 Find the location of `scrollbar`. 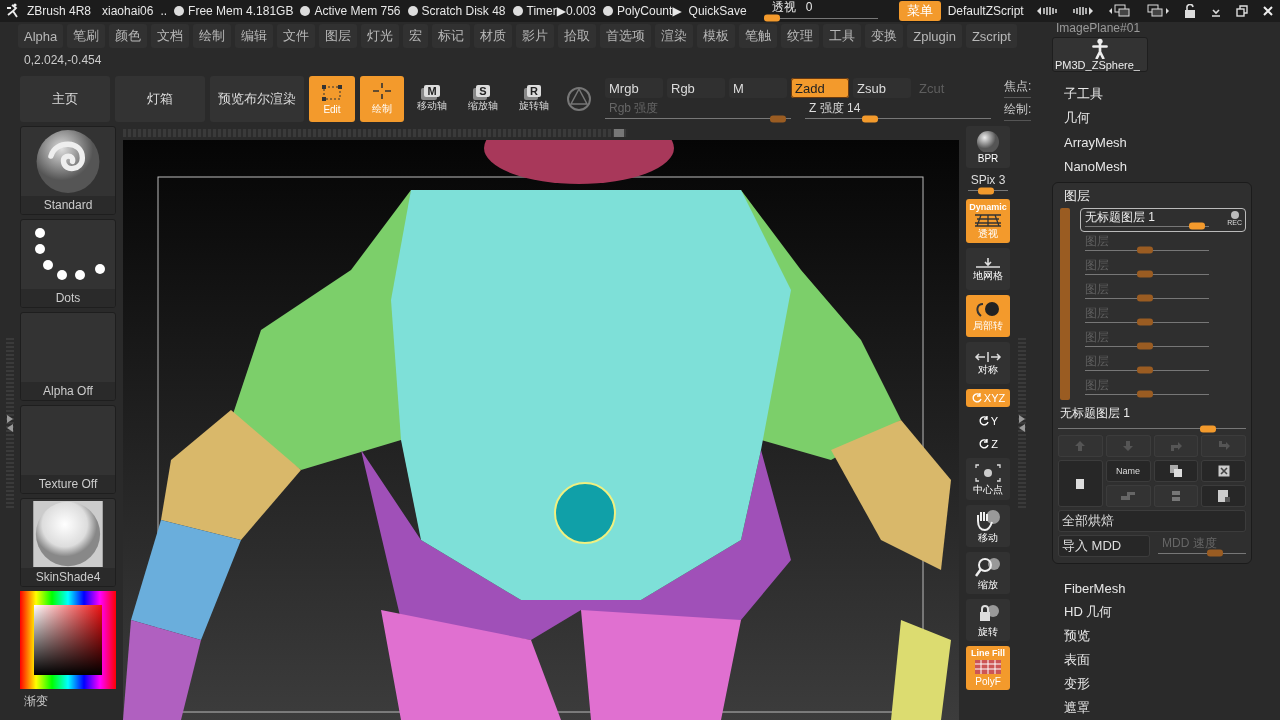

scrollbar is located at coordinates (1065, 304).